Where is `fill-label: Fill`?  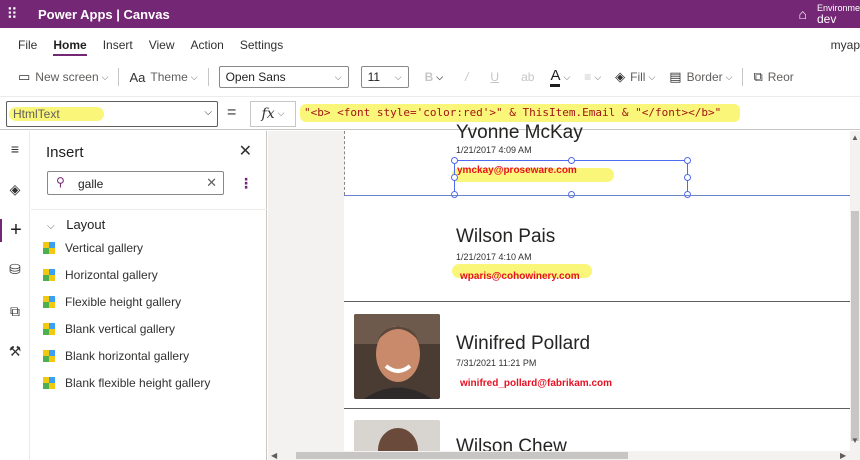
fill-label: Fill is located at coordinates (638, 77).